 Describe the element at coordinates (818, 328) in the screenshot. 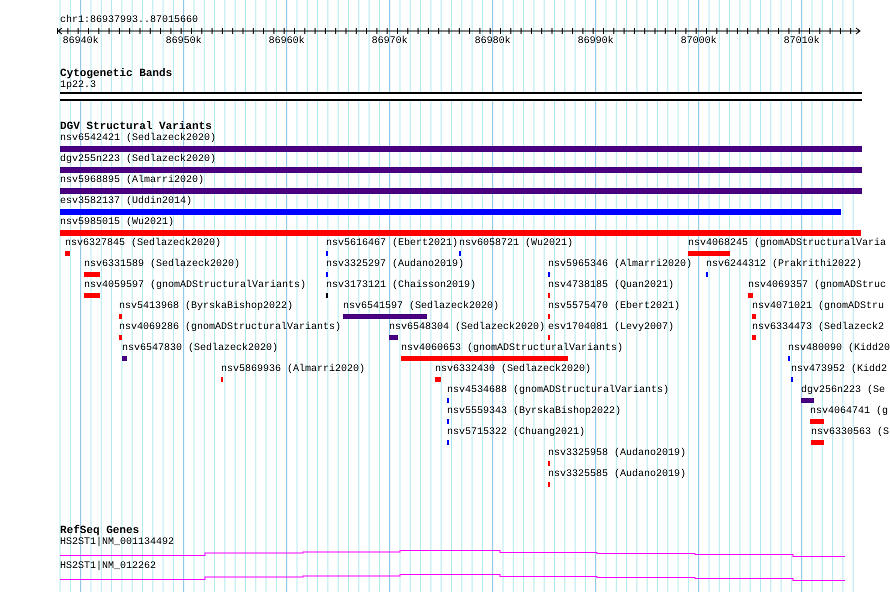

I see `feature-label: nsv6334473 (Sedlazeck2` at that location.